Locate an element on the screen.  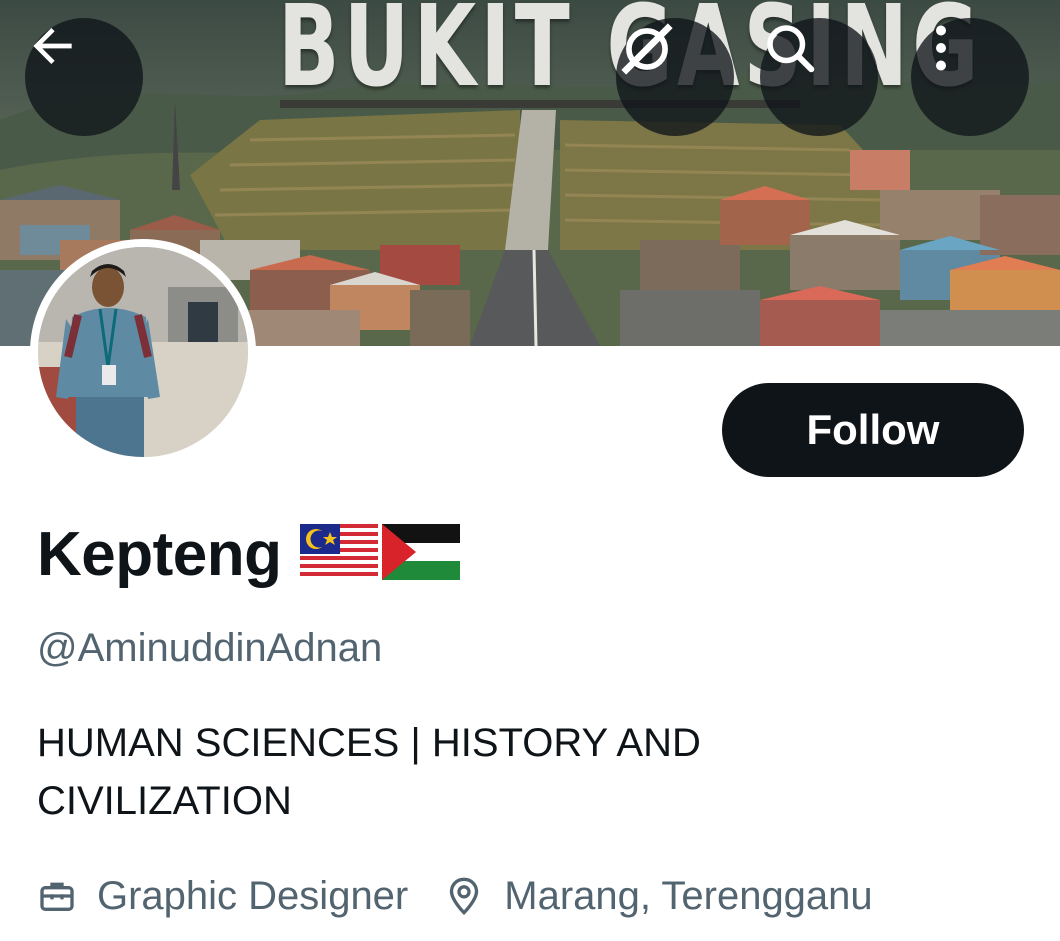
more-vertical-icon is located at coordinates (941, 48).